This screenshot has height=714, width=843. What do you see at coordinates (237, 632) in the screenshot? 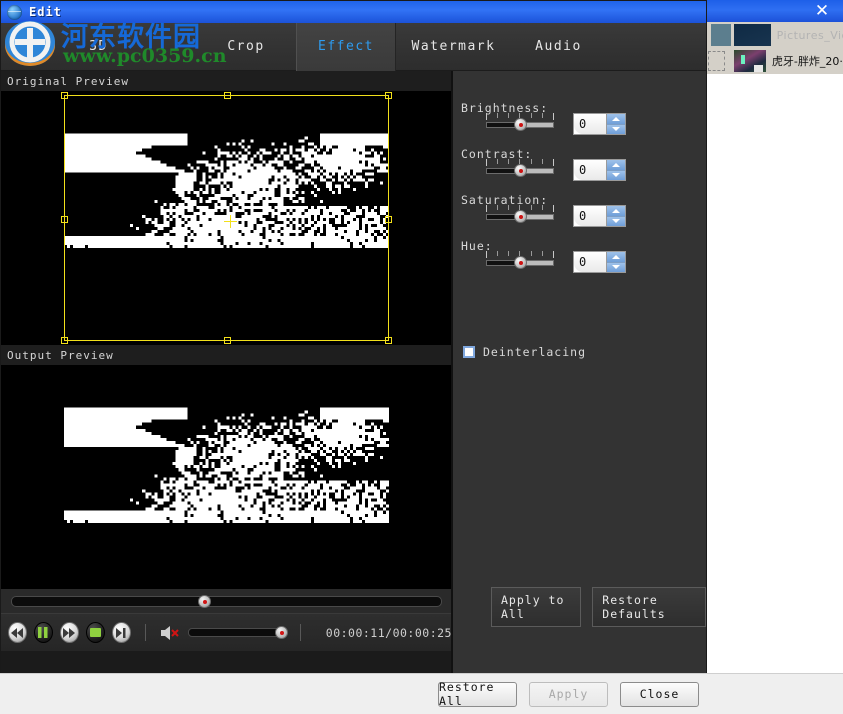
I see `volume-slider` at bounding box center [237, 632].